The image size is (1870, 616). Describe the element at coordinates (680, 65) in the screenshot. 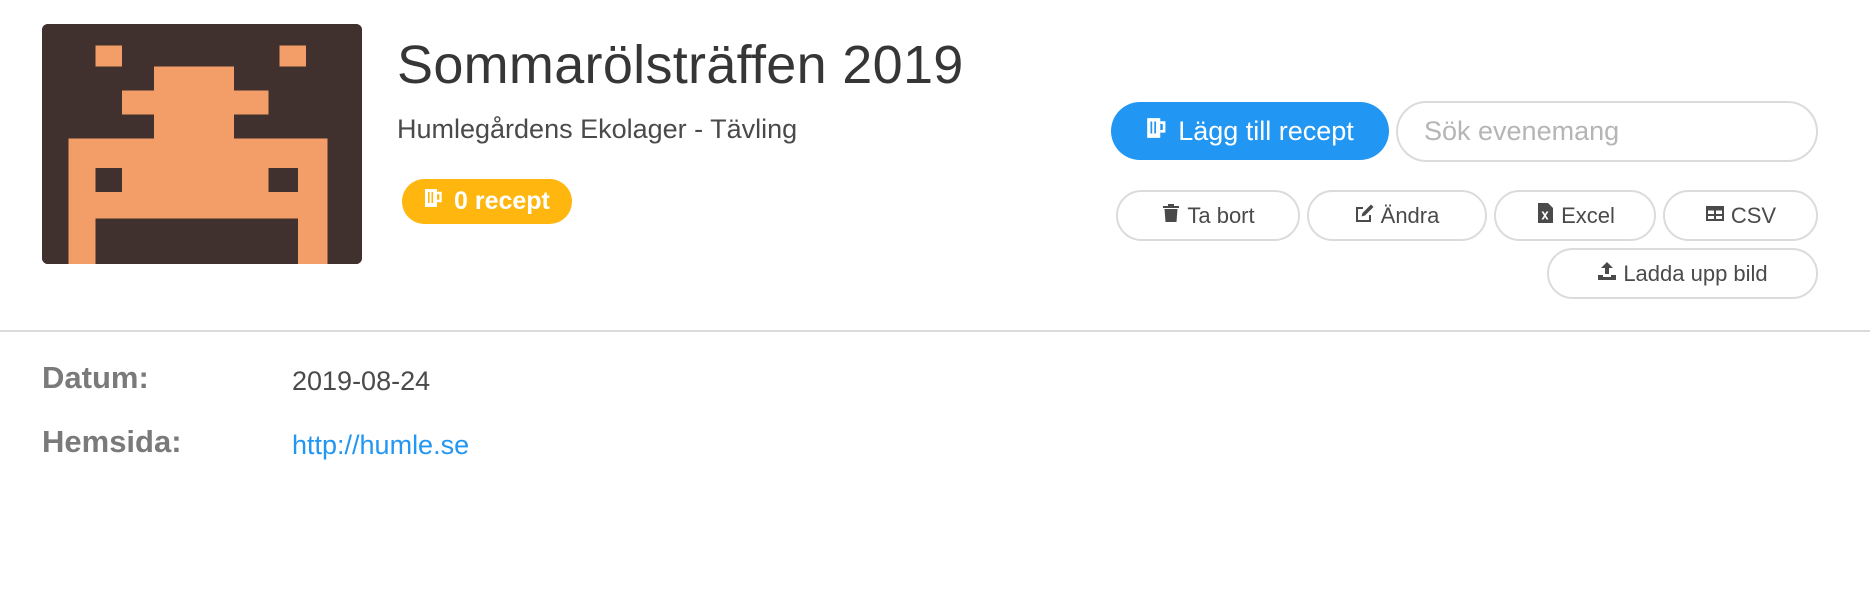

I see `event-title: Sommarölsträffen 2019` at that location.